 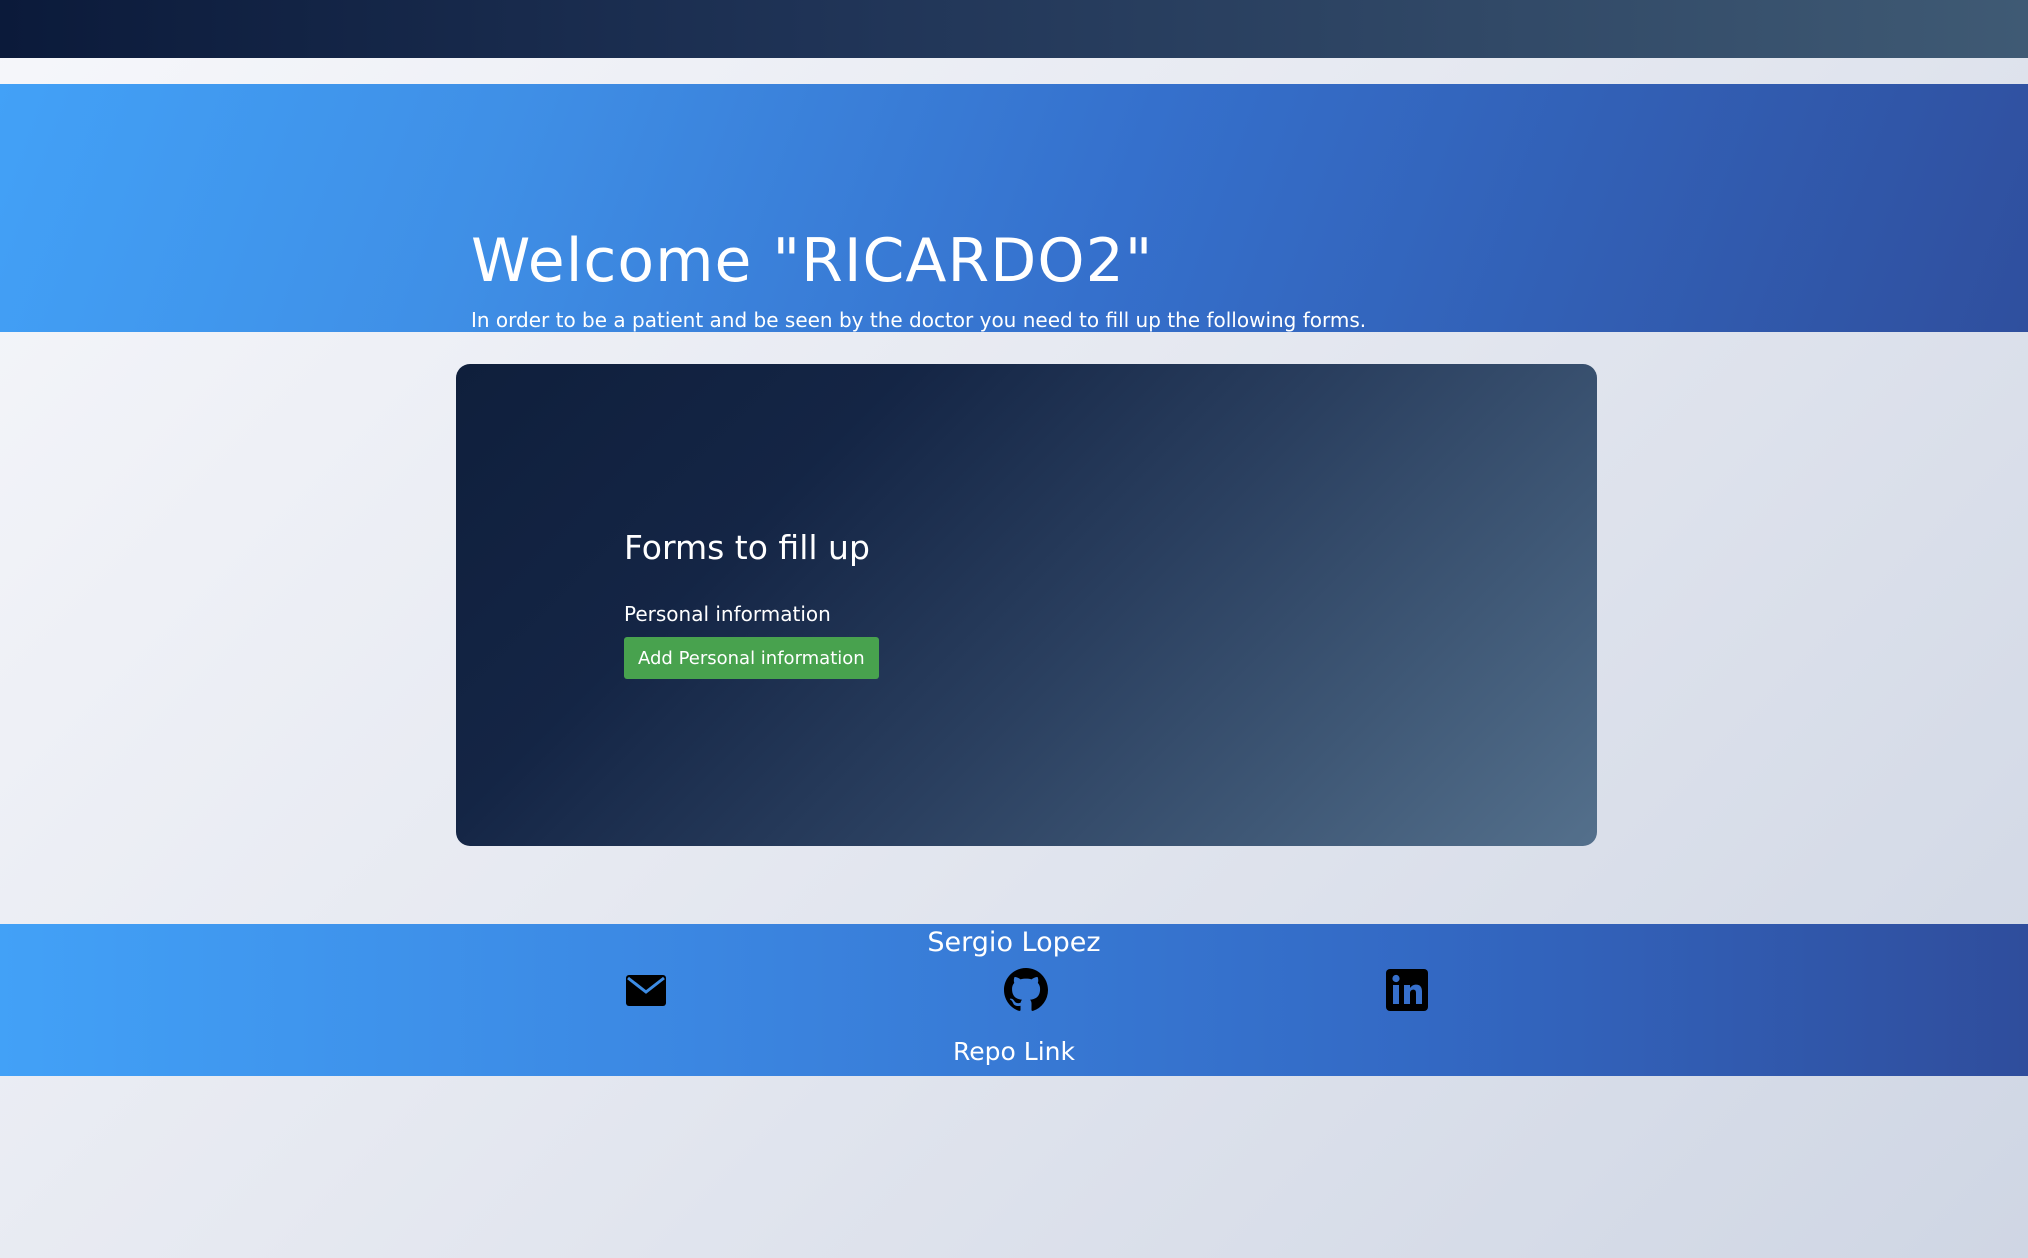 What do you see at coordinates (812, 261) in the screenshot?
I see `welcome-title: Welcome "RICARDO2"` at bounding box center [812, 261].